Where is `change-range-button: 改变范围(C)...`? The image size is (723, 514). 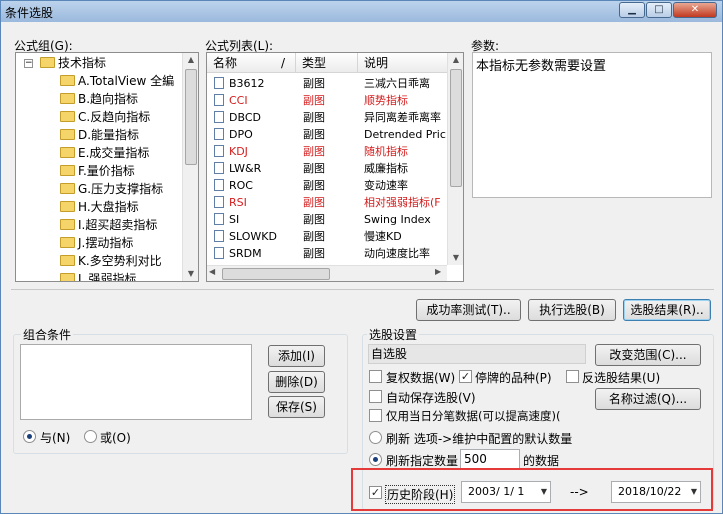 change-range-button: 改变范围(C)... is located at coordinates (648, 355).